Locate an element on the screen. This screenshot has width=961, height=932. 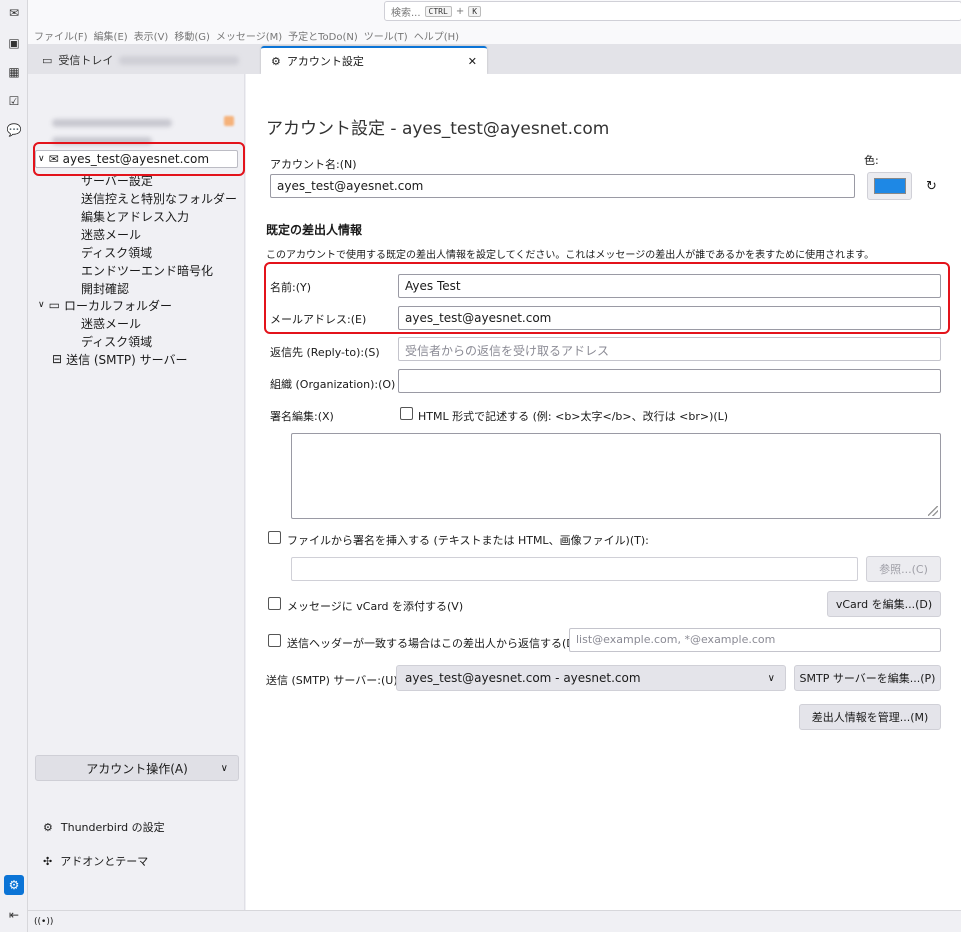
tree-item-local-folders: ∨ ▭ ローカルフォルダー is located at coordinates (105, 305).